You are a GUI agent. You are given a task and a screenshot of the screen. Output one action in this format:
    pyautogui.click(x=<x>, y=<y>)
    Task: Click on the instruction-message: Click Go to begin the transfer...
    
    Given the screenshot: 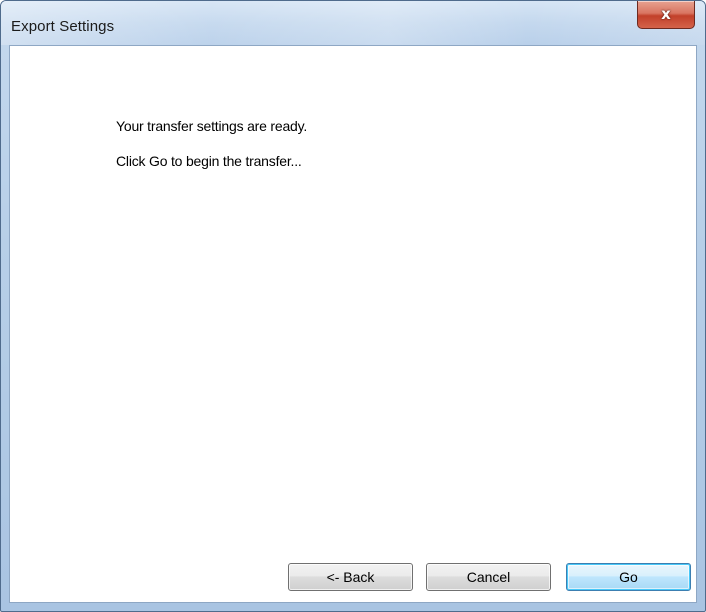 What is the action you would take?
    pyautogui.click(x=209, y=161)
    